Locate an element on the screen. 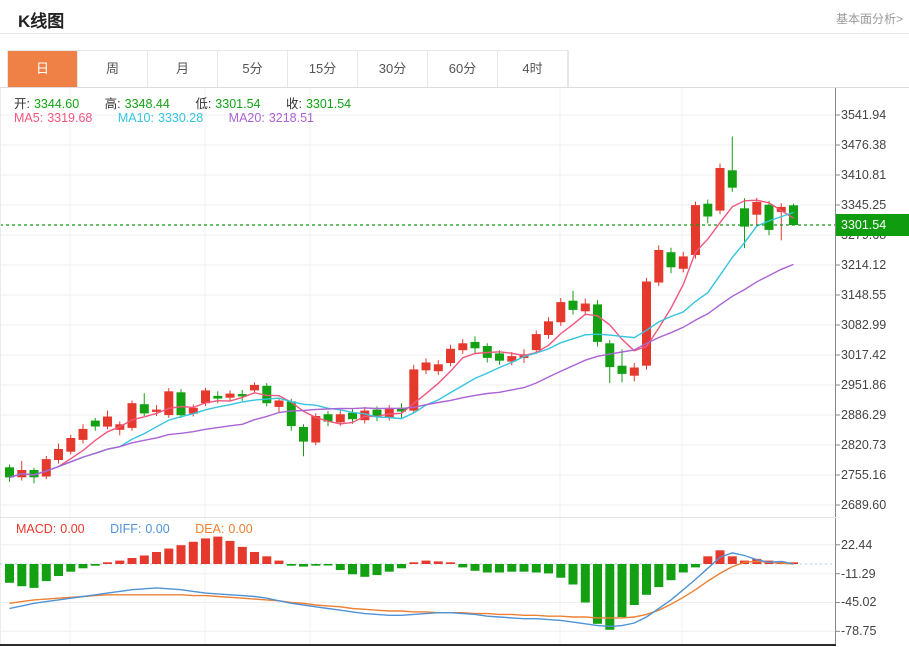  ohlc-legend: 开: 3344.60 高: 3348.44 低: 3301.54 收: 3301.54 is located at coordinates (184, 102).